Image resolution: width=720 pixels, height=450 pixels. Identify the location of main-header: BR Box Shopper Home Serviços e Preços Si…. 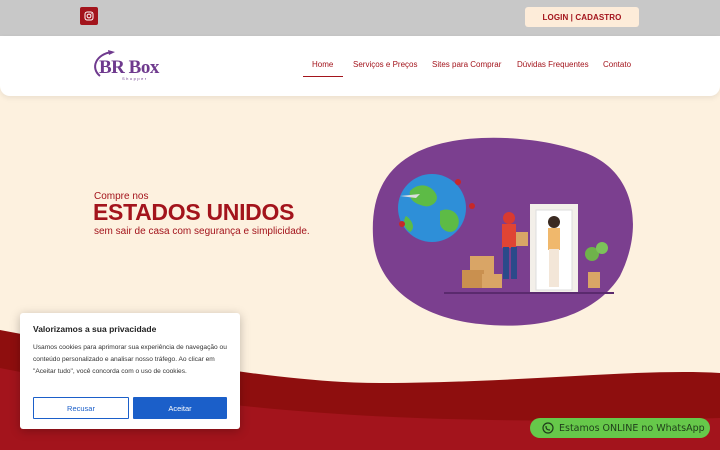
(360, 66).